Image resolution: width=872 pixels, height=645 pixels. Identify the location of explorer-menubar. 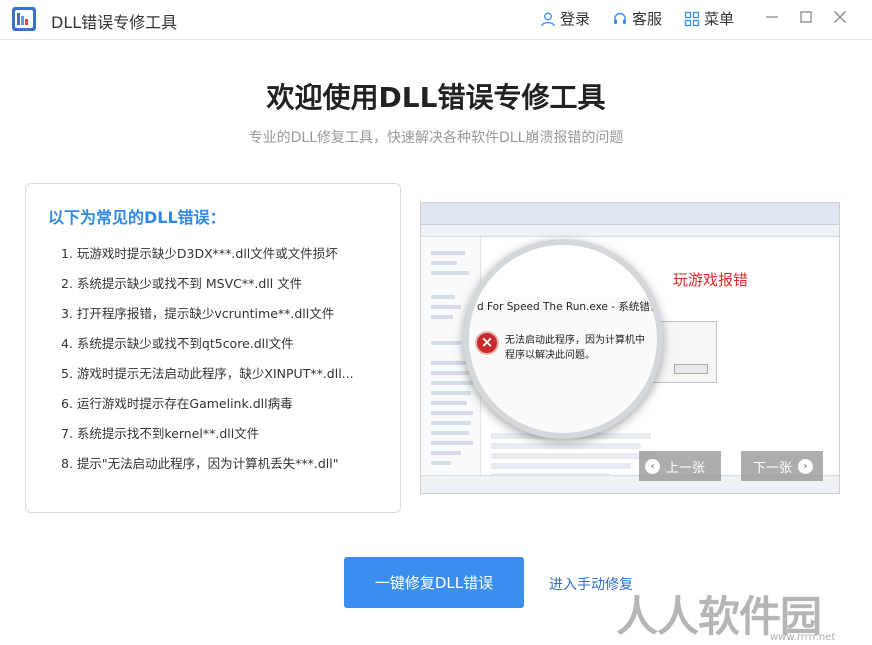
(630, 231).